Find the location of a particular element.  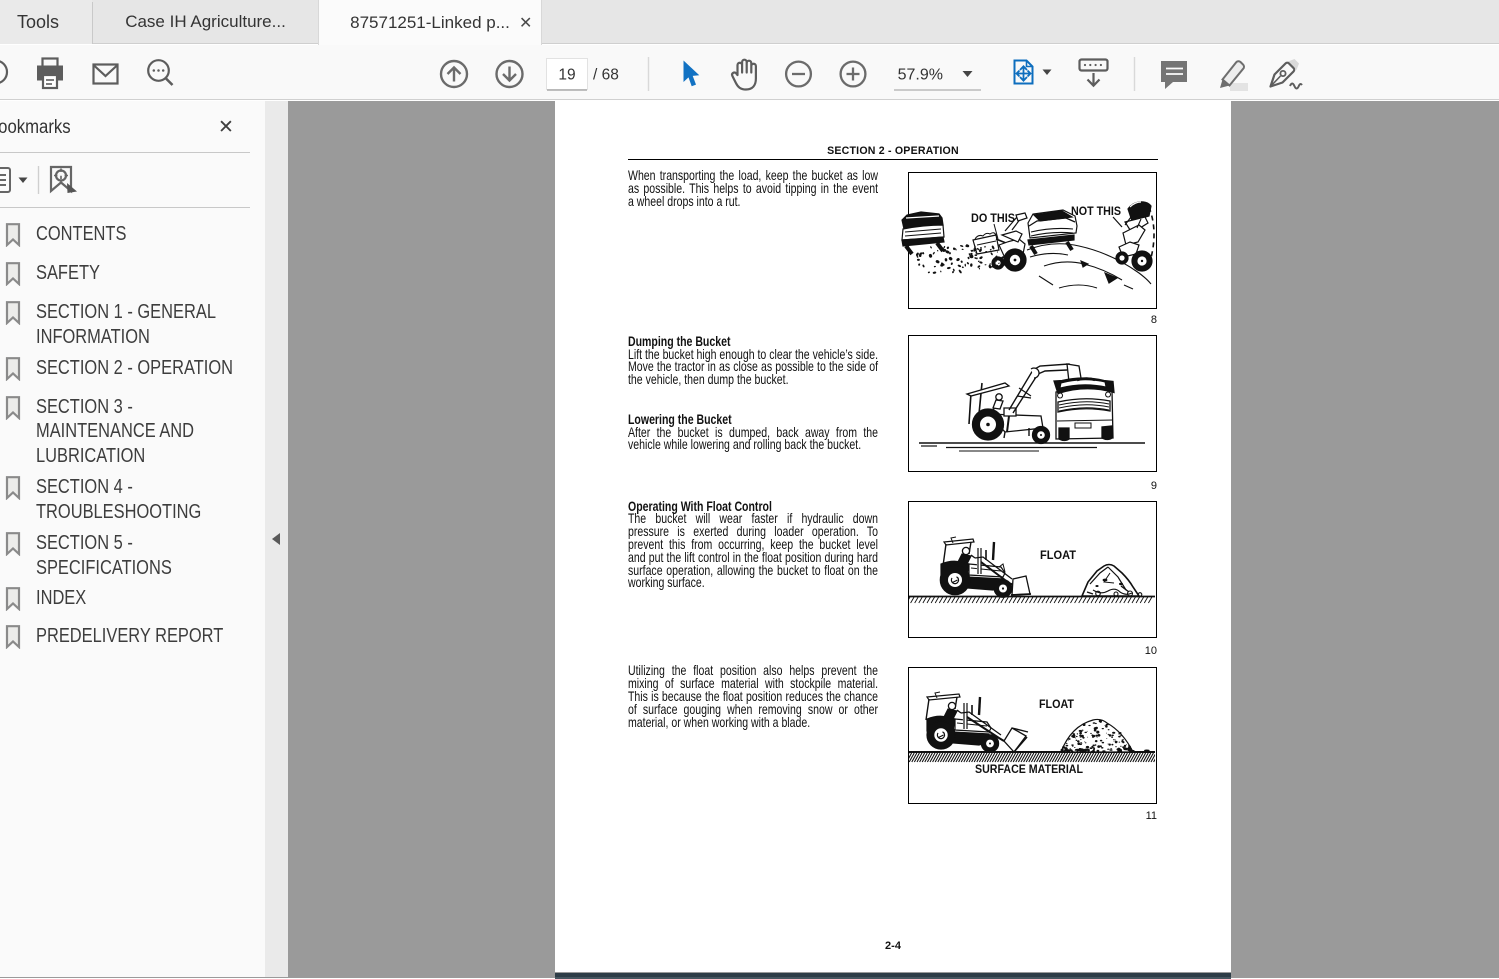

svg-text: NOT THIS is located at coordinates (1096, 212).